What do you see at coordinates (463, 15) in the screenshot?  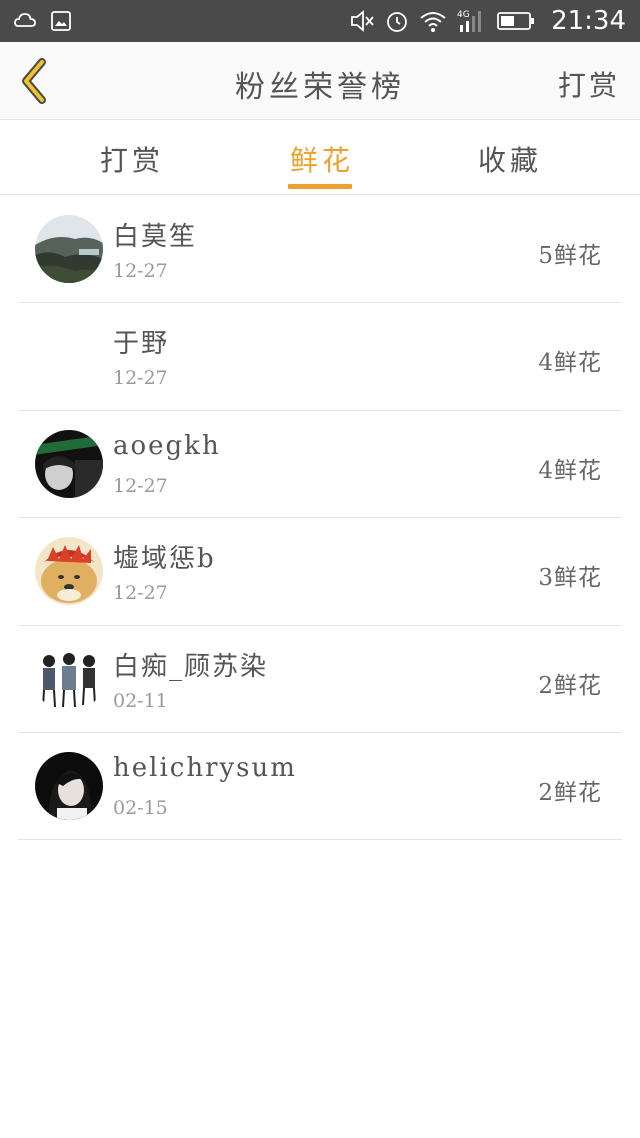 I see `network-type-label: 4G` at bounding box center [463, 15].